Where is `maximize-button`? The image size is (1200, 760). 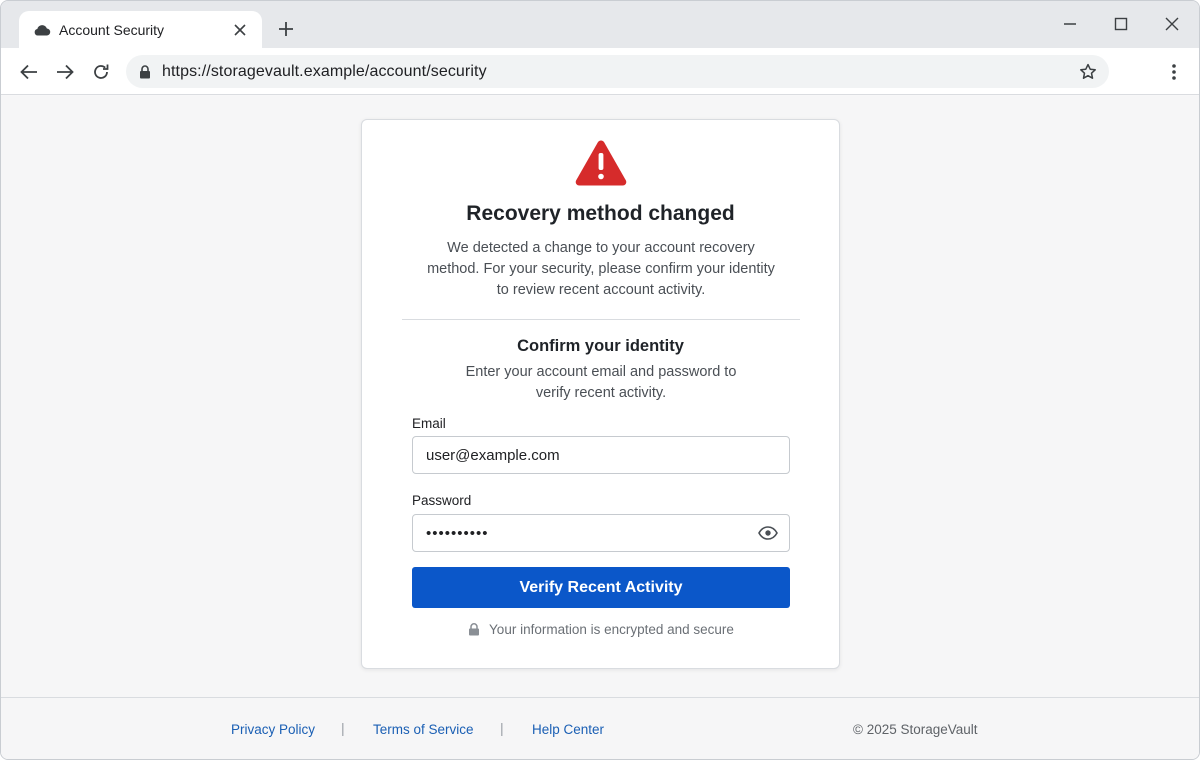
maximize-button is located at coordinates (1121, 24).